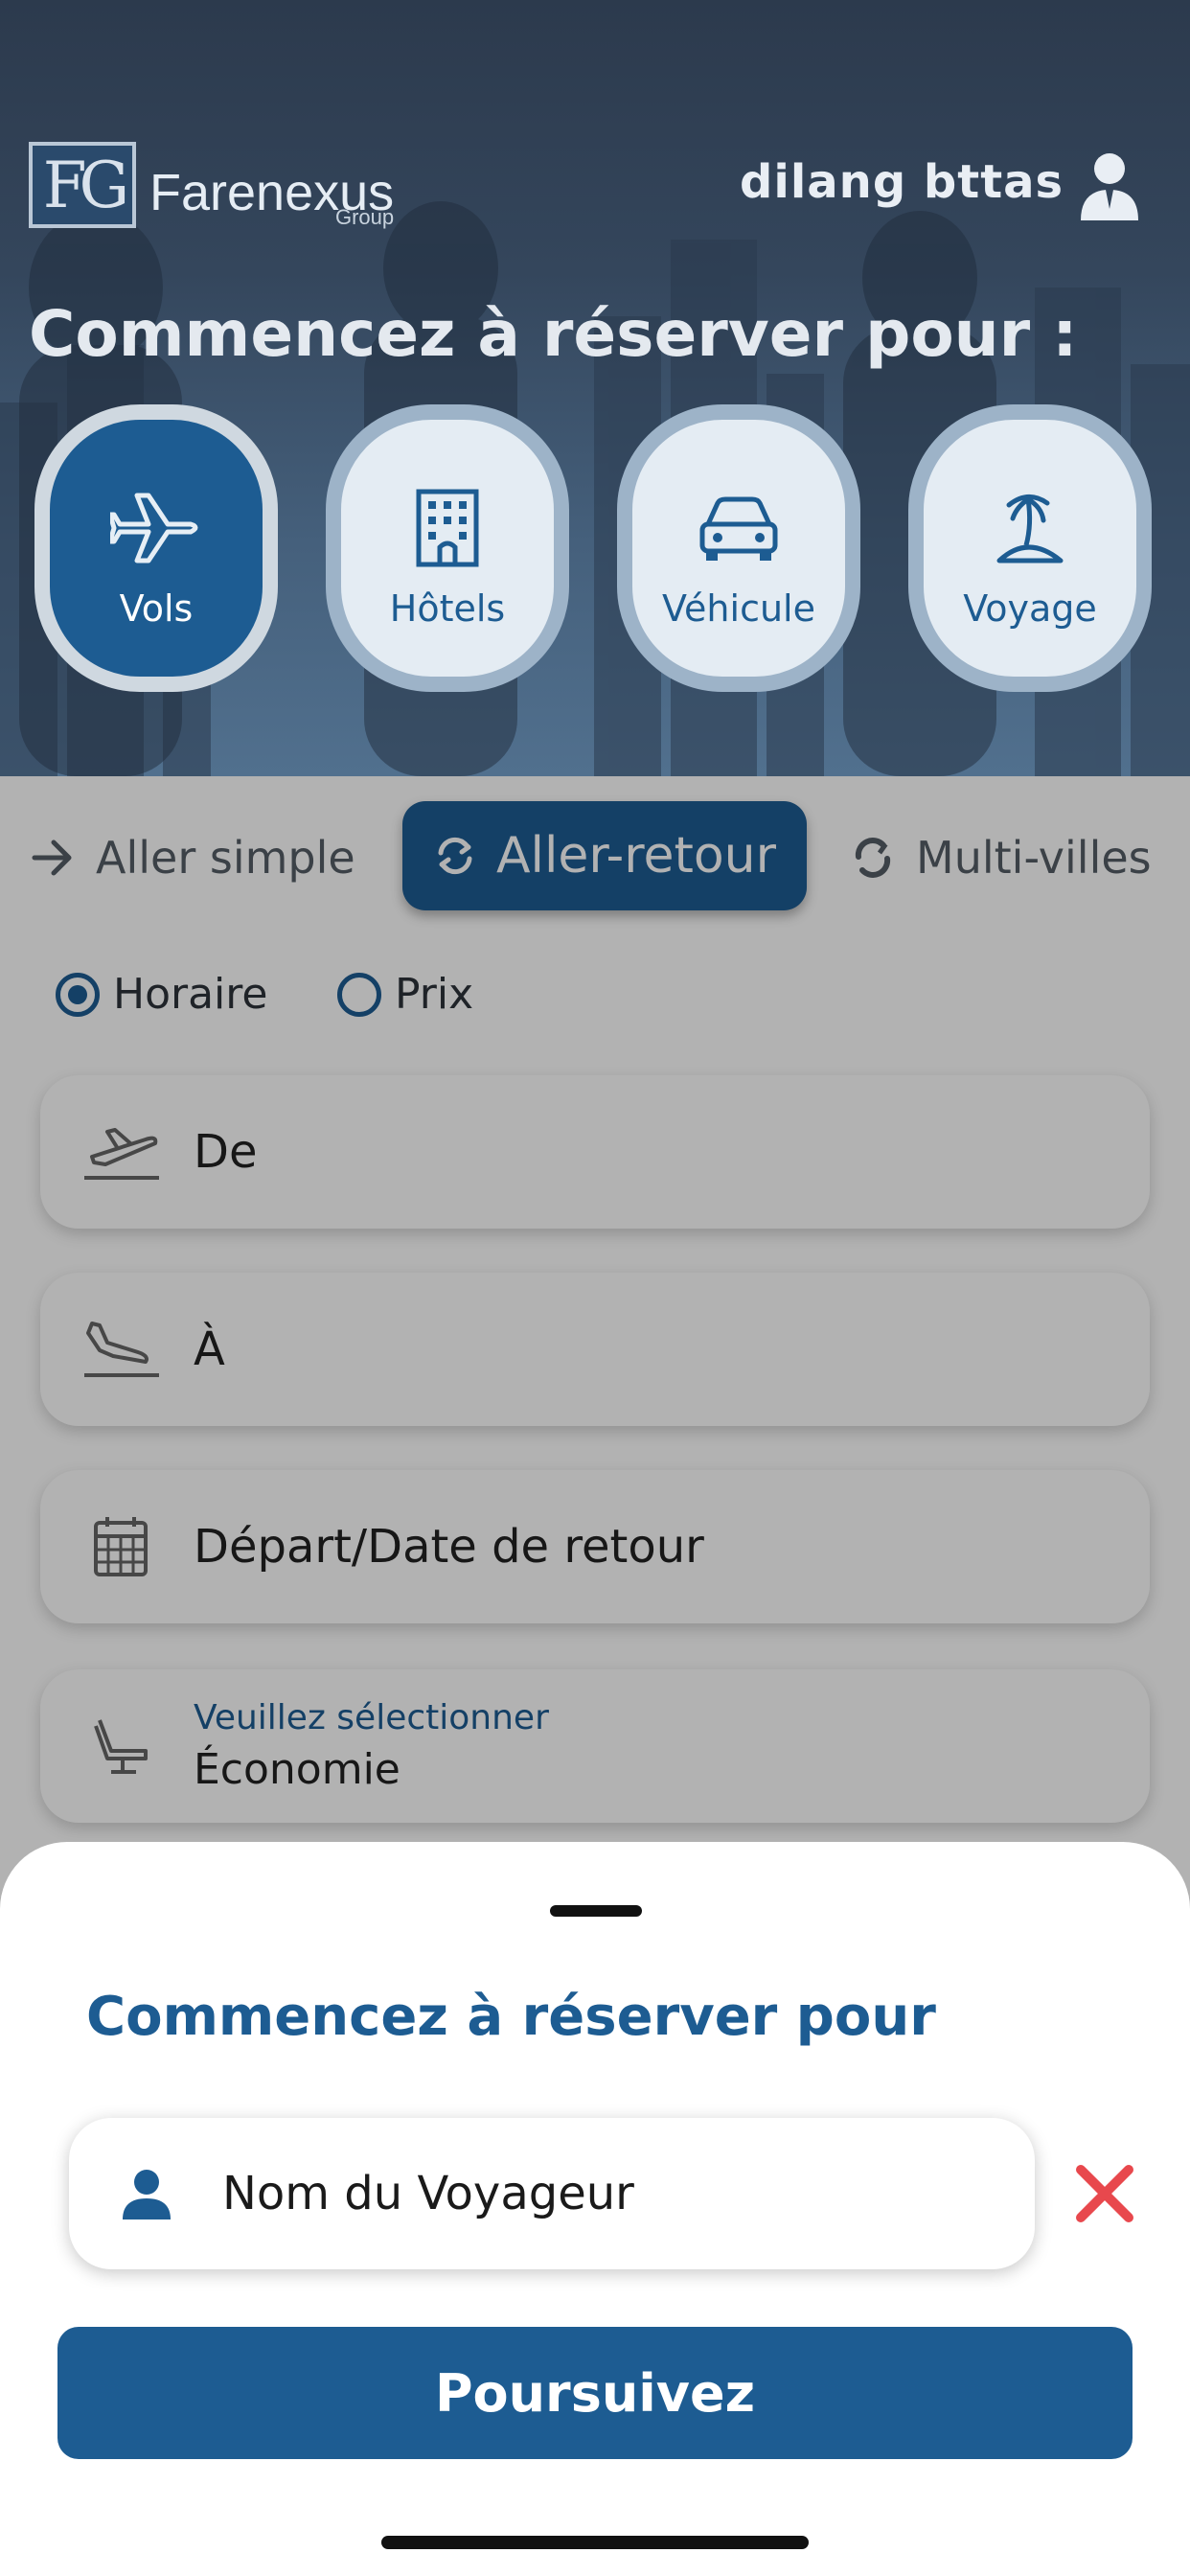  Describe the element at coordinates (1030, 529) in the screenshot. I see `island-icon` at that location.